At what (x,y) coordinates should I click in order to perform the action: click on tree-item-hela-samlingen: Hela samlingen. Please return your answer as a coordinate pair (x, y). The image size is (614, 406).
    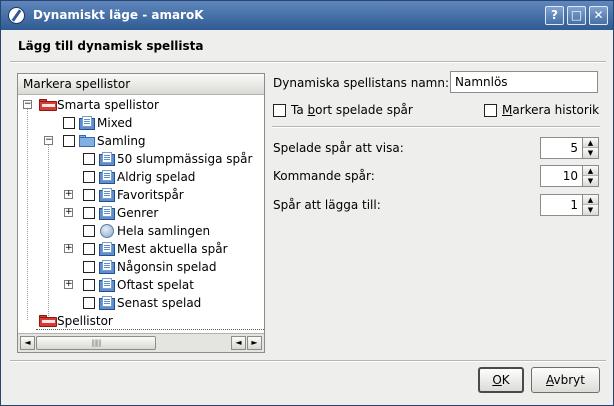
    Looking at the image, I should click on (141, 231).